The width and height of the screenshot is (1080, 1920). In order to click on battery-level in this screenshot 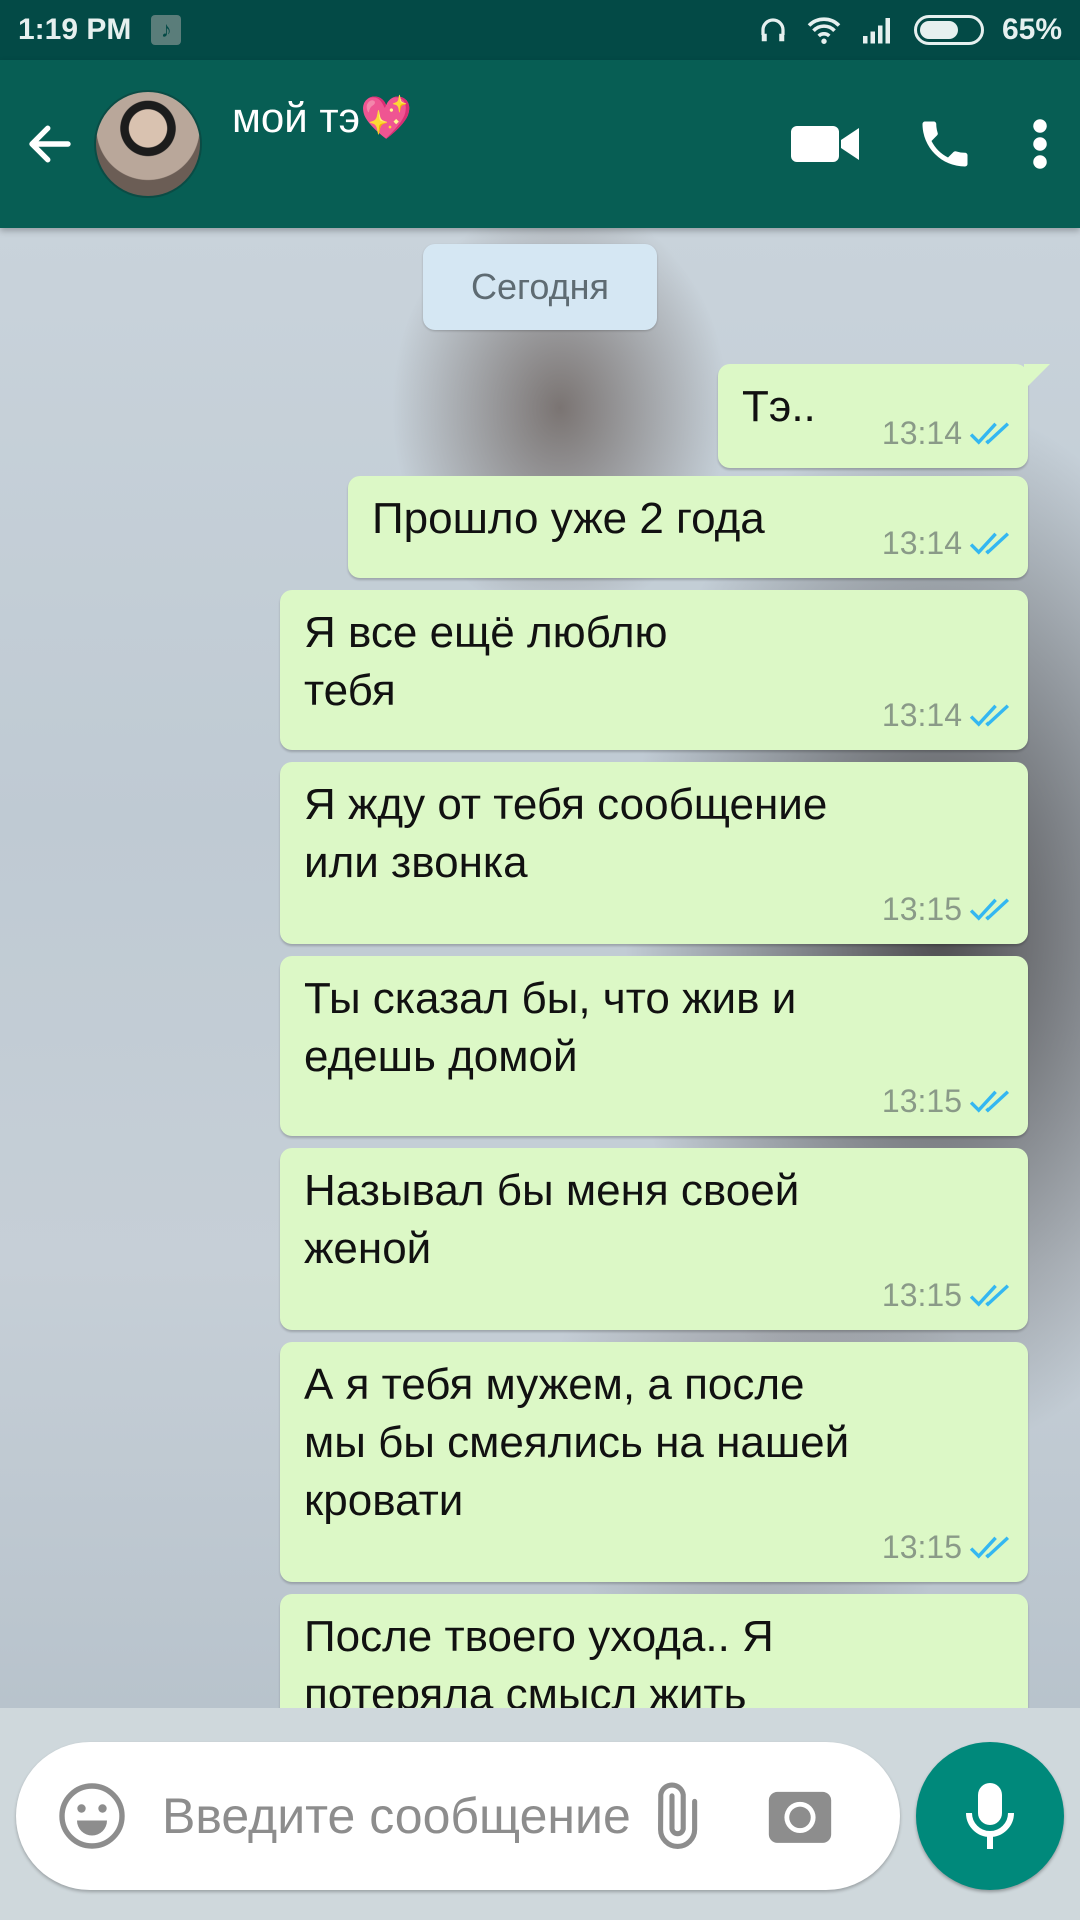, I will do `click(938, 30)`.